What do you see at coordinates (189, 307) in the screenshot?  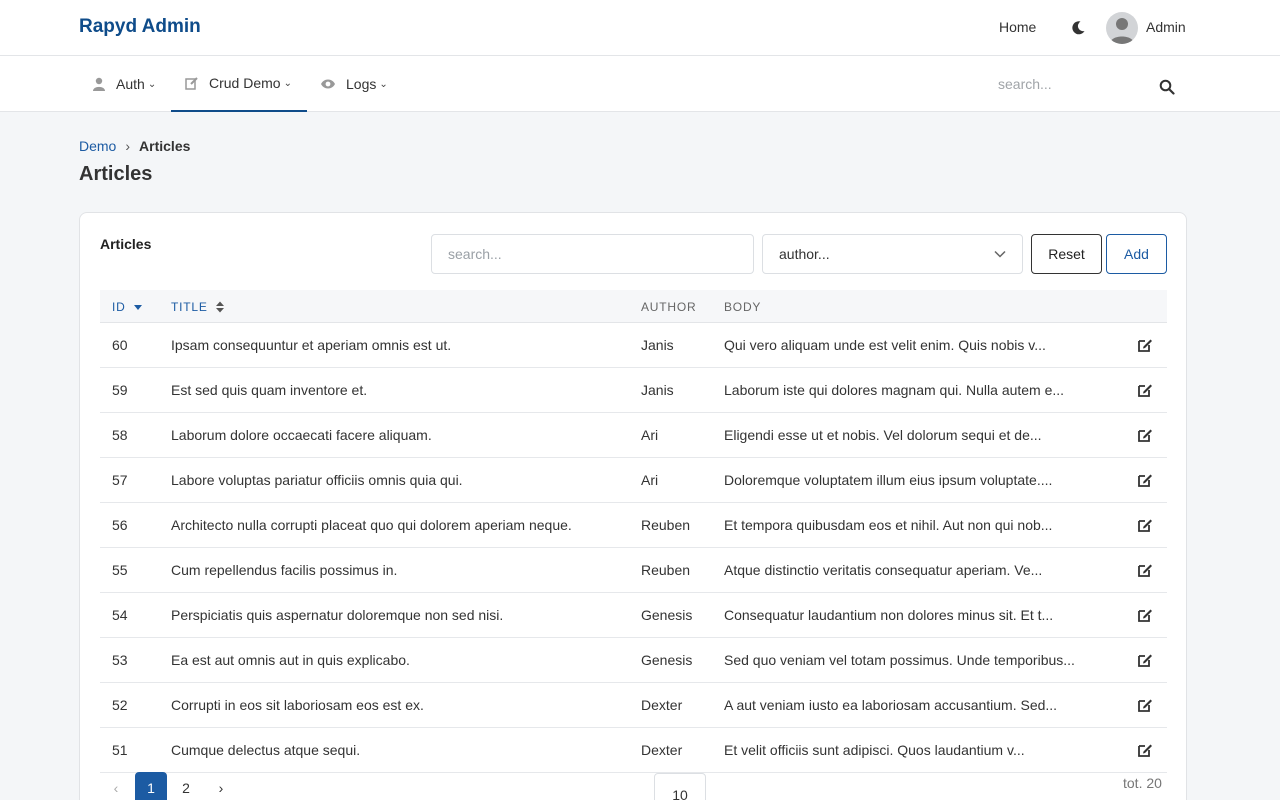 I see `column-label: TITLE` at bounding box center [189, 307].